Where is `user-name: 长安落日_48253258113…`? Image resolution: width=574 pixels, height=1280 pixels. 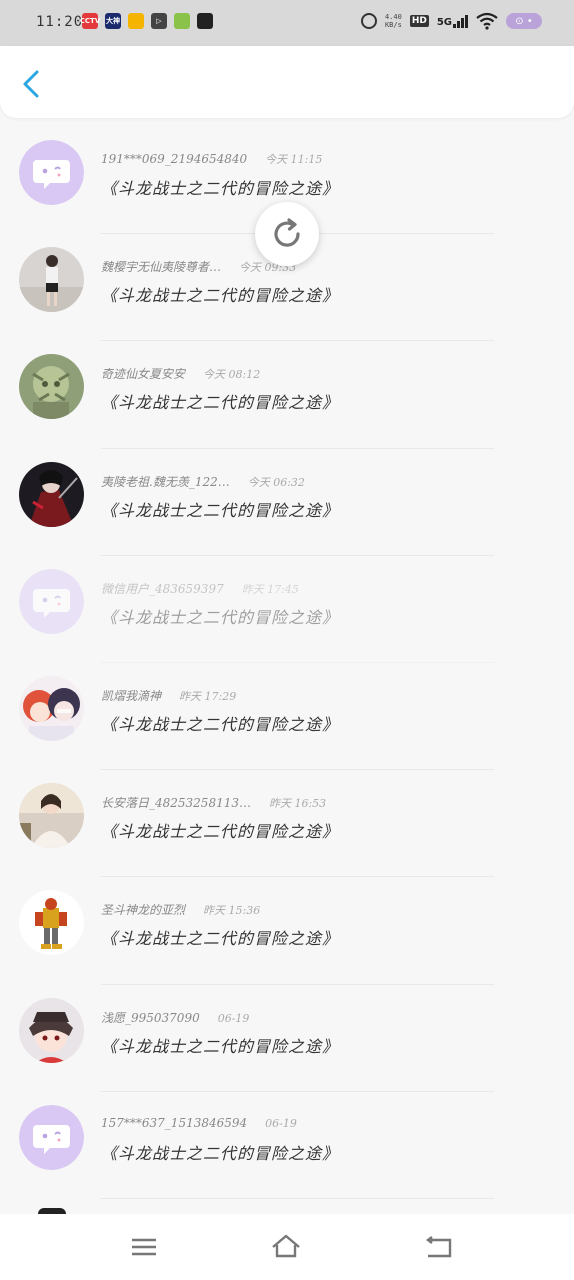
user-name: 长安落日_48253258113… is located at coordinates (176, 803).